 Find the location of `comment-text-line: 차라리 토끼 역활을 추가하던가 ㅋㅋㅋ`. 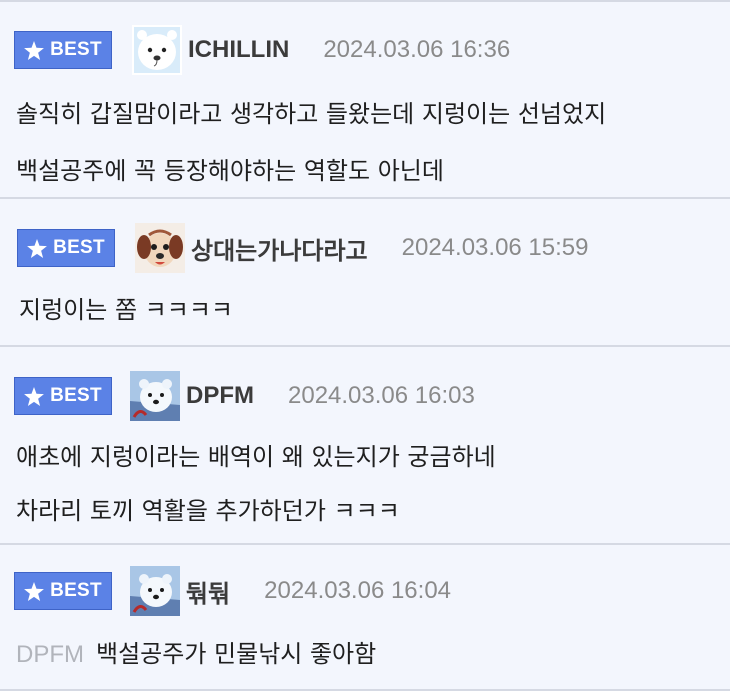

comment-text-line: 차라리 토끼 역활을 추가하던가 ㅋㅋㅋ is located at coordinates (208, 511).